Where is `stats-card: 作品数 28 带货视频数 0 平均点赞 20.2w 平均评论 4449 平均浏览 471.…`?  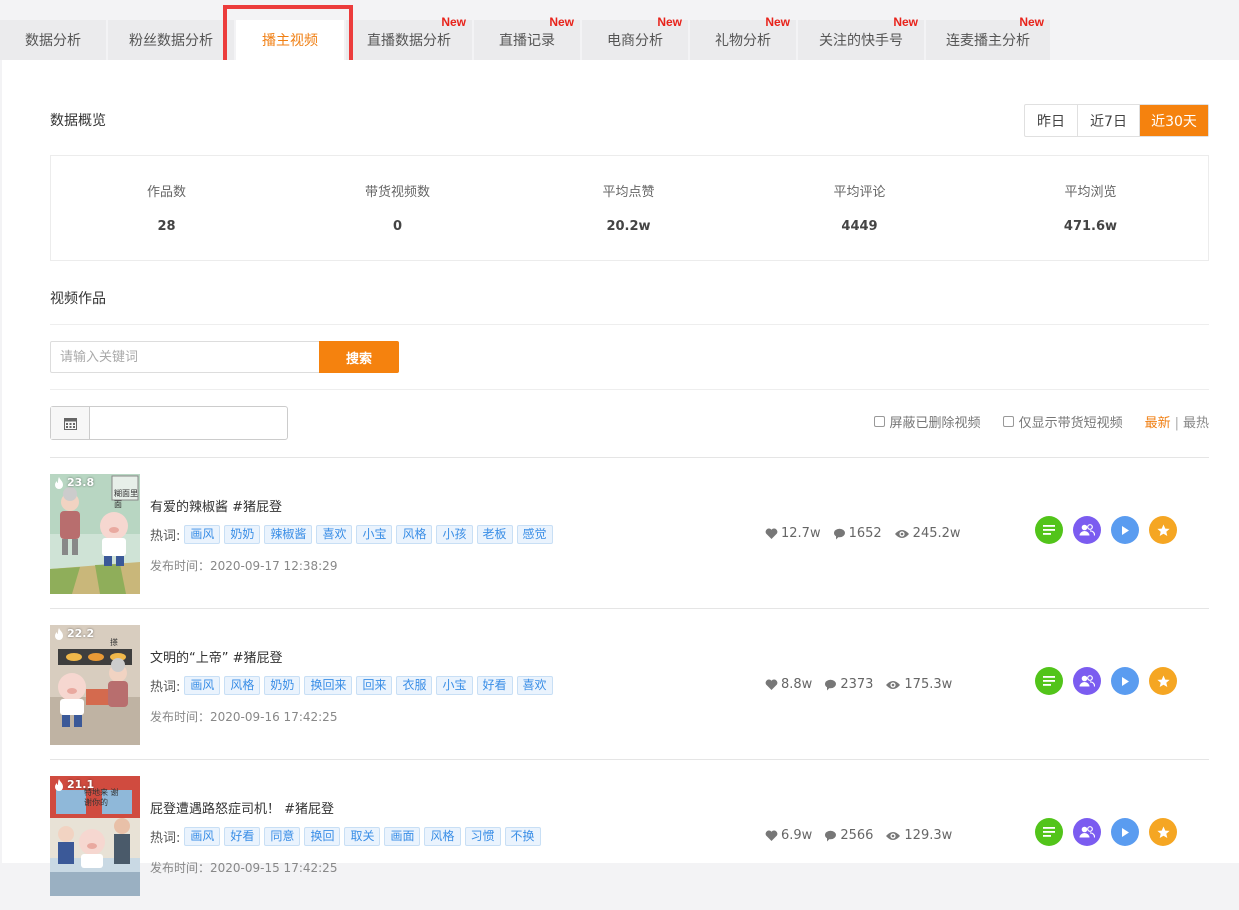
stats-card: 作品数 28 带货视频数 0 平均点赞 20.2w 平均评论 4449 平均浏览 471.… is located at coordinates (629, 208).